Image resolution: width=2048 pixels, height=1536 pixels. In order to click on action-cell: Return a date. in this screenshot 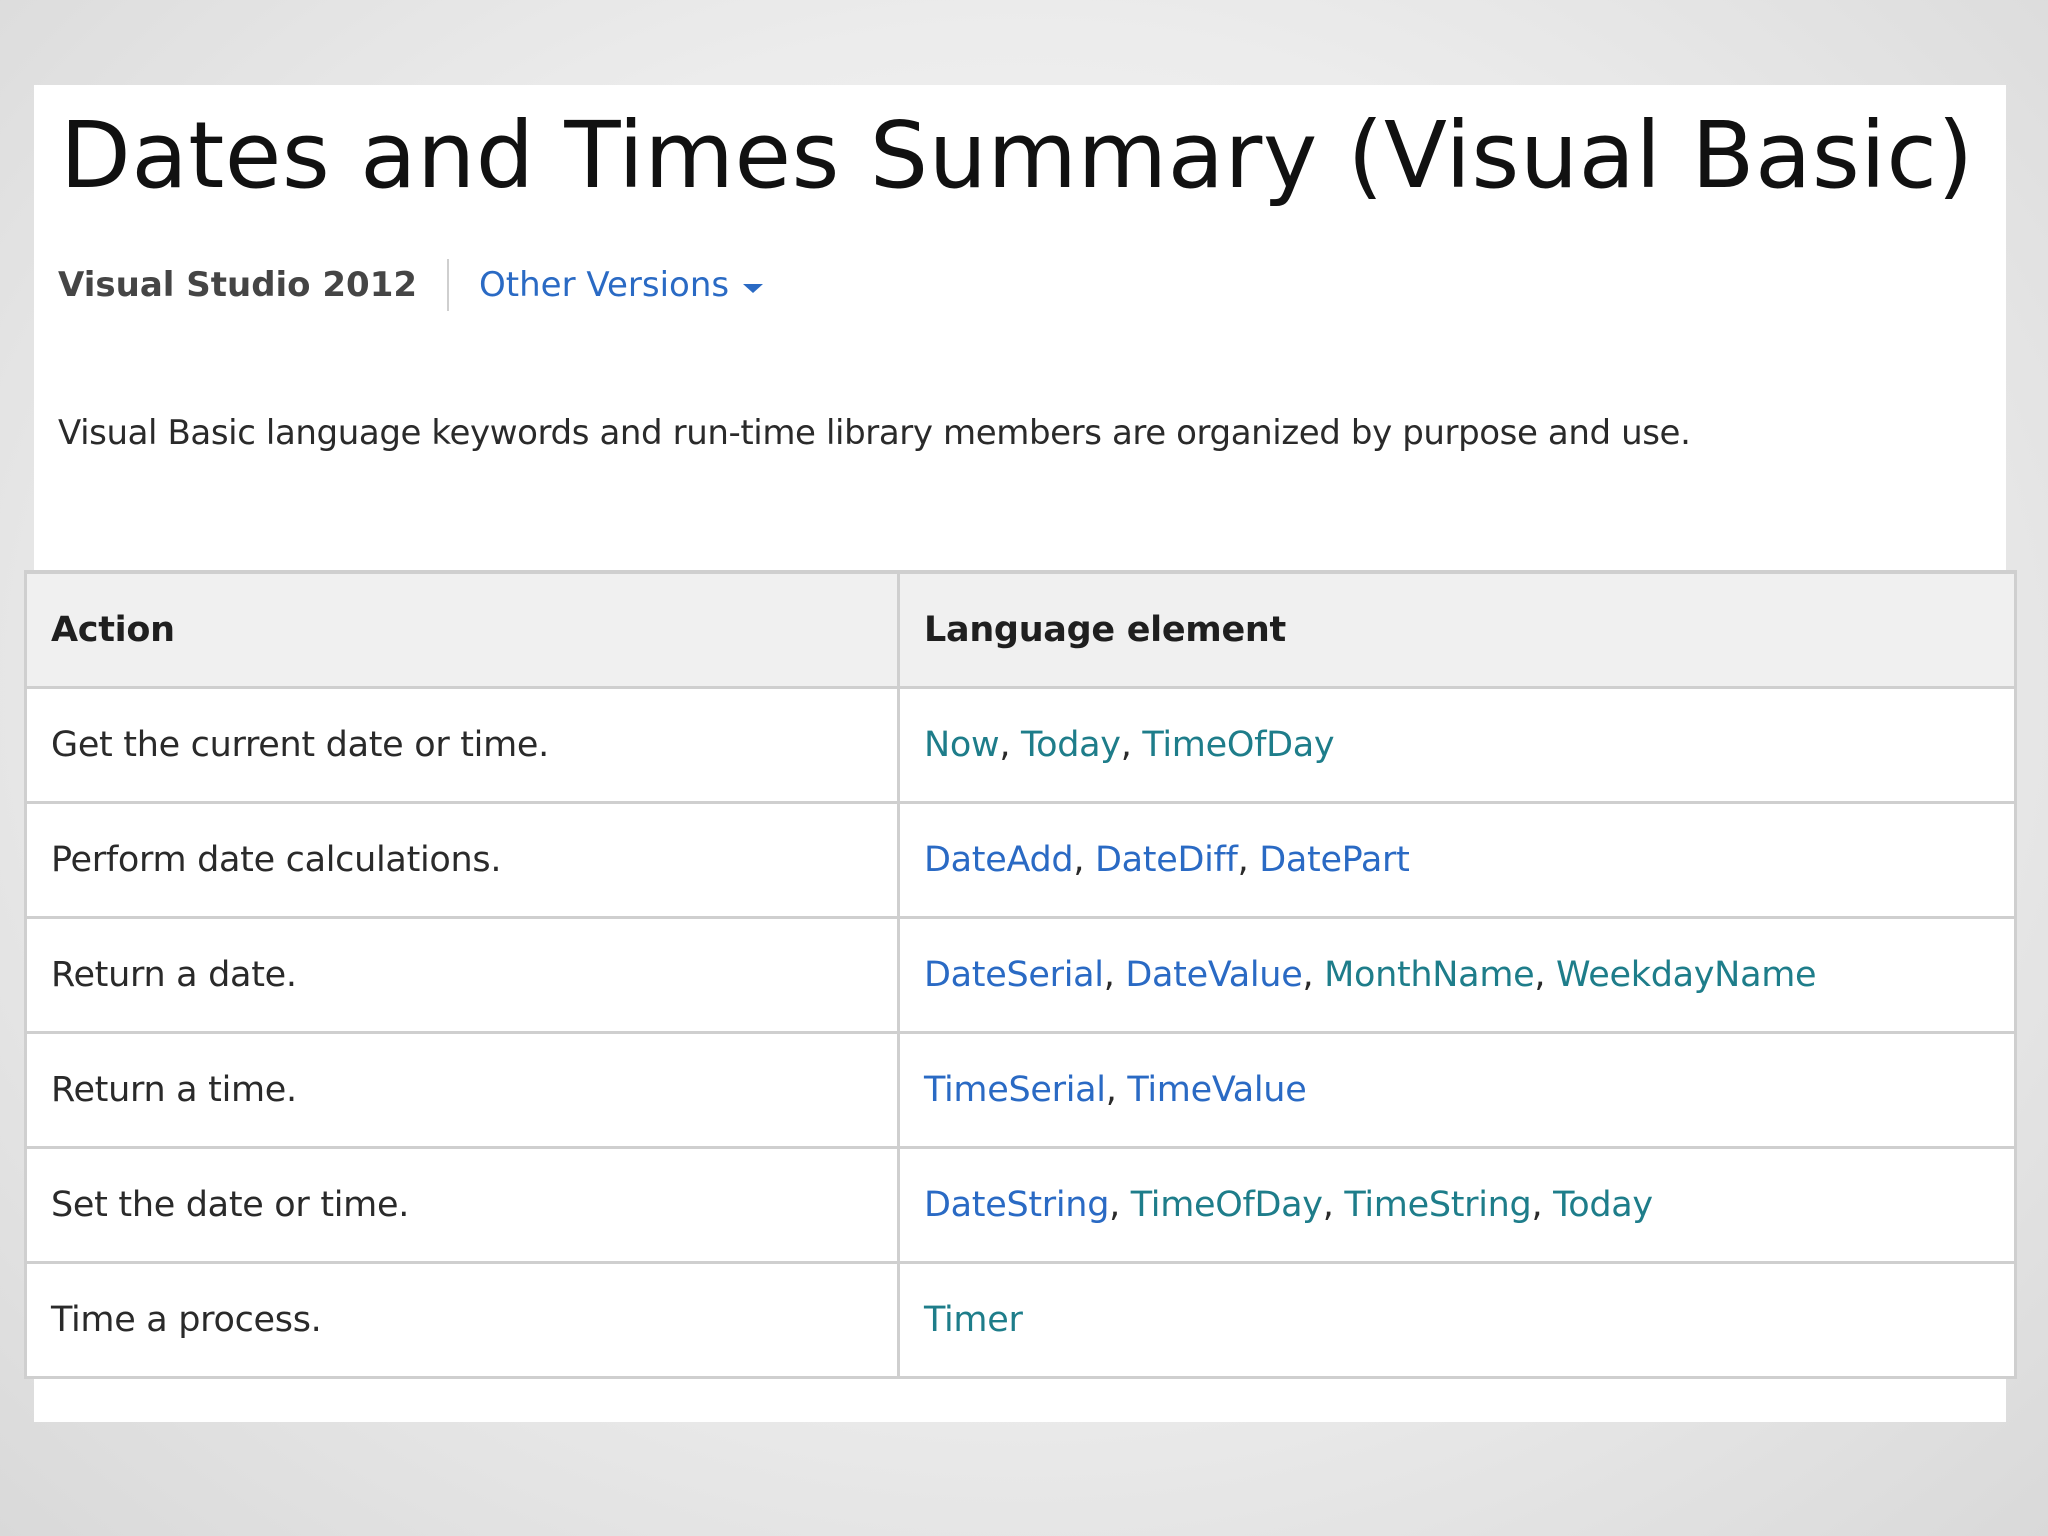, I will do `click(462, 975)`.